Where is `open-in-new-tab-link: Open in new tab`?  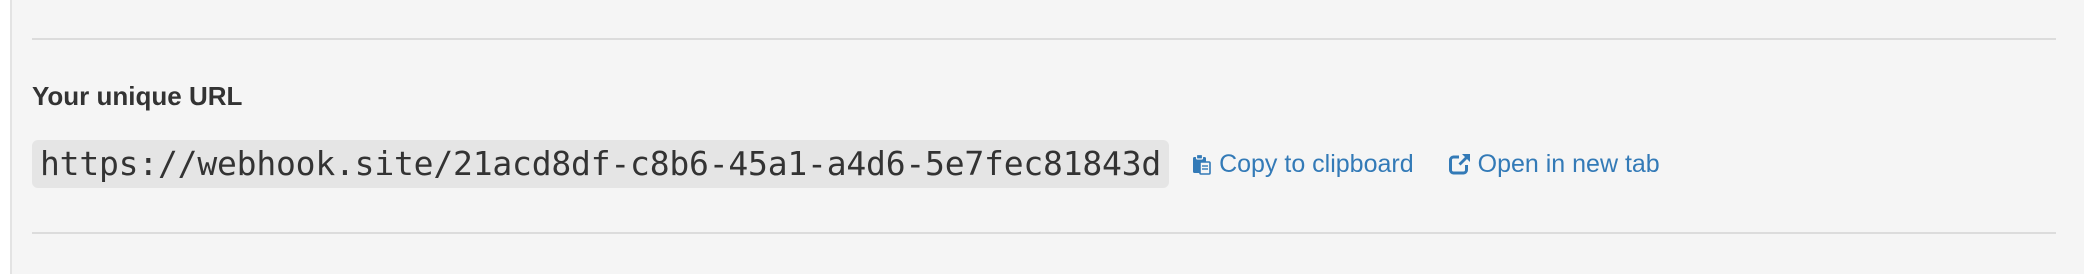 open-in-new-tab-link: Open in new tab is located at coordinates (1554, 164).